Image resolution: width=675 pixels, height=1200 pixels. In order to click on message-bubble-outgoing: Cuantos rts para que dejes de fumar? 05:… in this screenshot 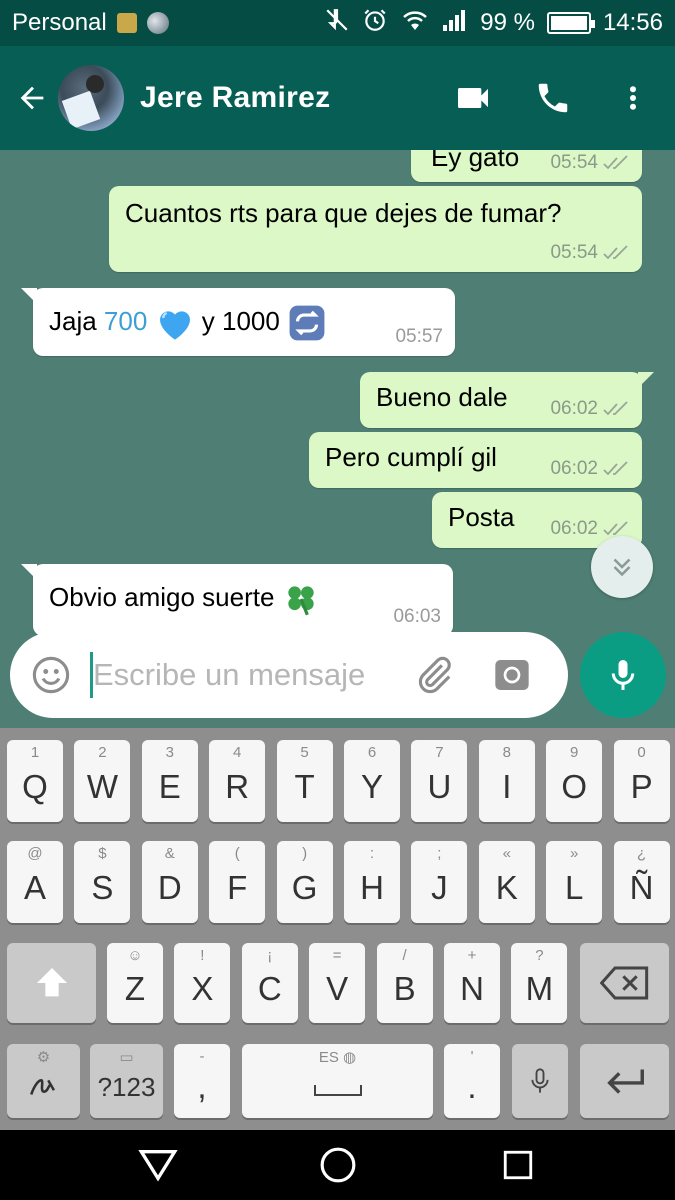, I will do `click(375, 229)`.